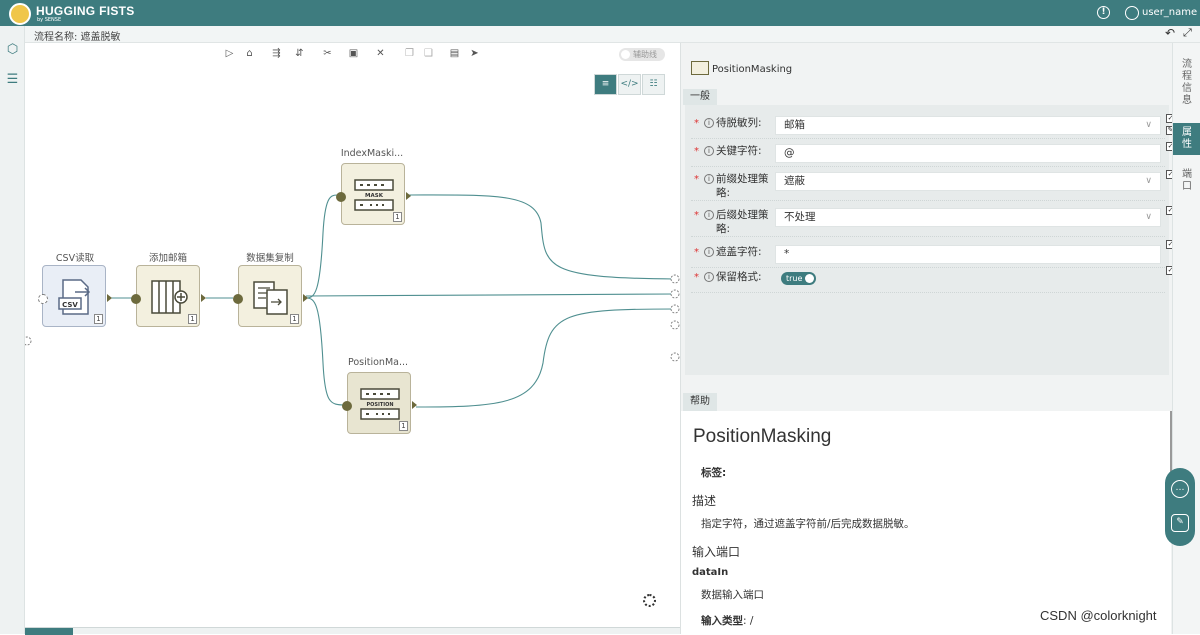 This screenshot has height=635, width=1200. What do you see at coordinates (1186, 83) in the screenshot?
I see `tab-flow-info: 流程信息` at bounding box center [1186, 83].